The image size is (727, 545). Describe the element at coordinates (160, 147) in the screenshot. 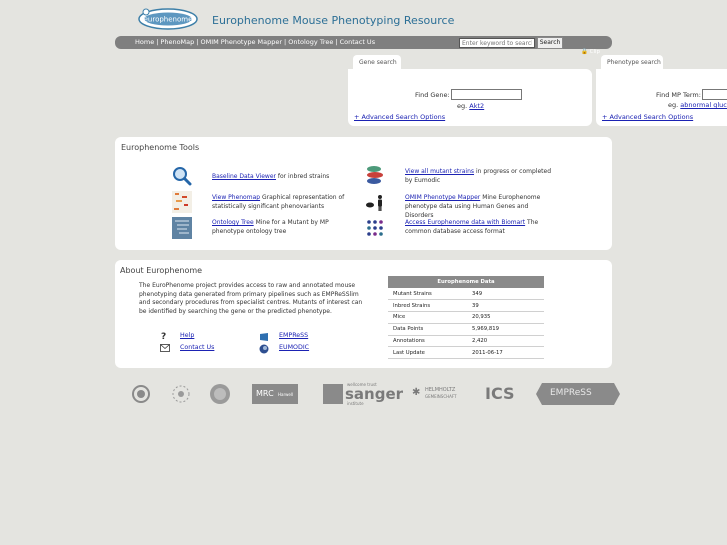

I see `tools-title: Europhenome Tools` at that location.